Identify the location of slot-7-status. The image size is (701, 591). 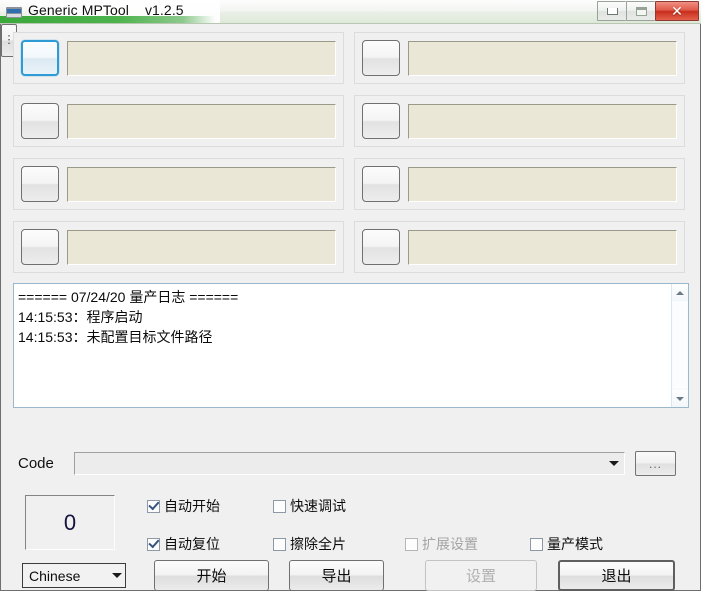
(201, 247).